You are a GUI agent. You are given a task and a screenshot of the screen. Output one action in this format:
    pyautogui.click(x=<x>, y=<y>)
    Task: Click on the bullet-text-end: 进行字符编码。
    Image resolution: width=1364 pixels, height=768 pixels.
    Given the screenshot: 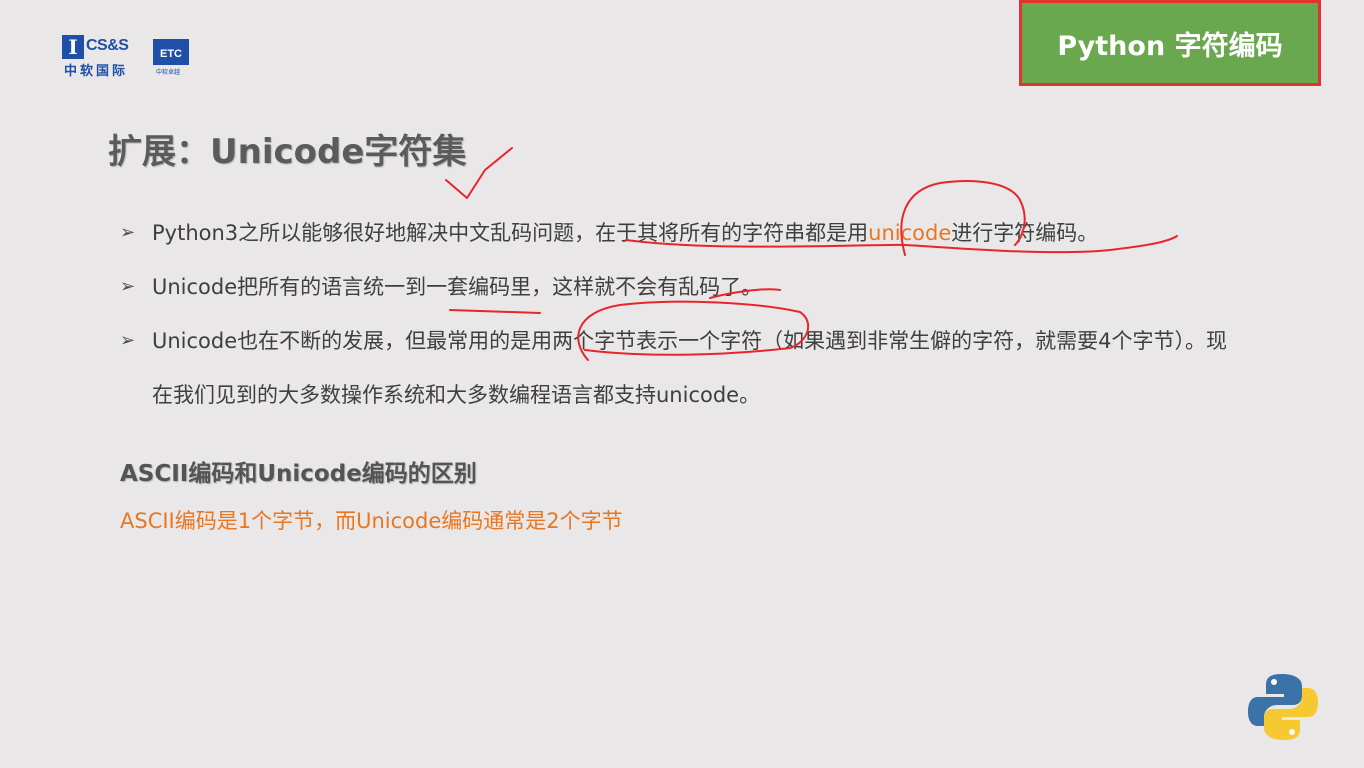 What is the action you would take?
    pyautogui.click(x=1025, y=233)
    